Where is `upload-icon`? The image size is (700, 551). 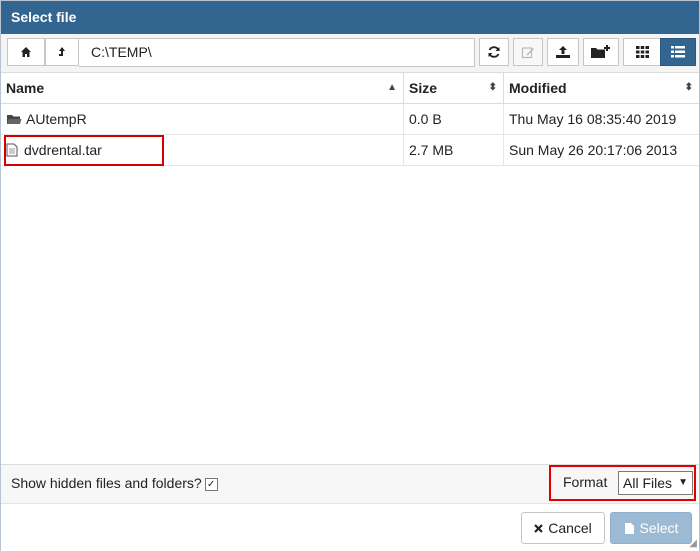 upload-icon is located at coordinates (563, 52).